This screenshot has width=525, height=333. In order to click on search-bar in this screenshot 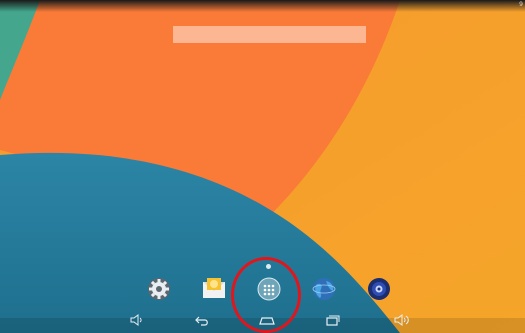, I will do `click(269, 34)`.